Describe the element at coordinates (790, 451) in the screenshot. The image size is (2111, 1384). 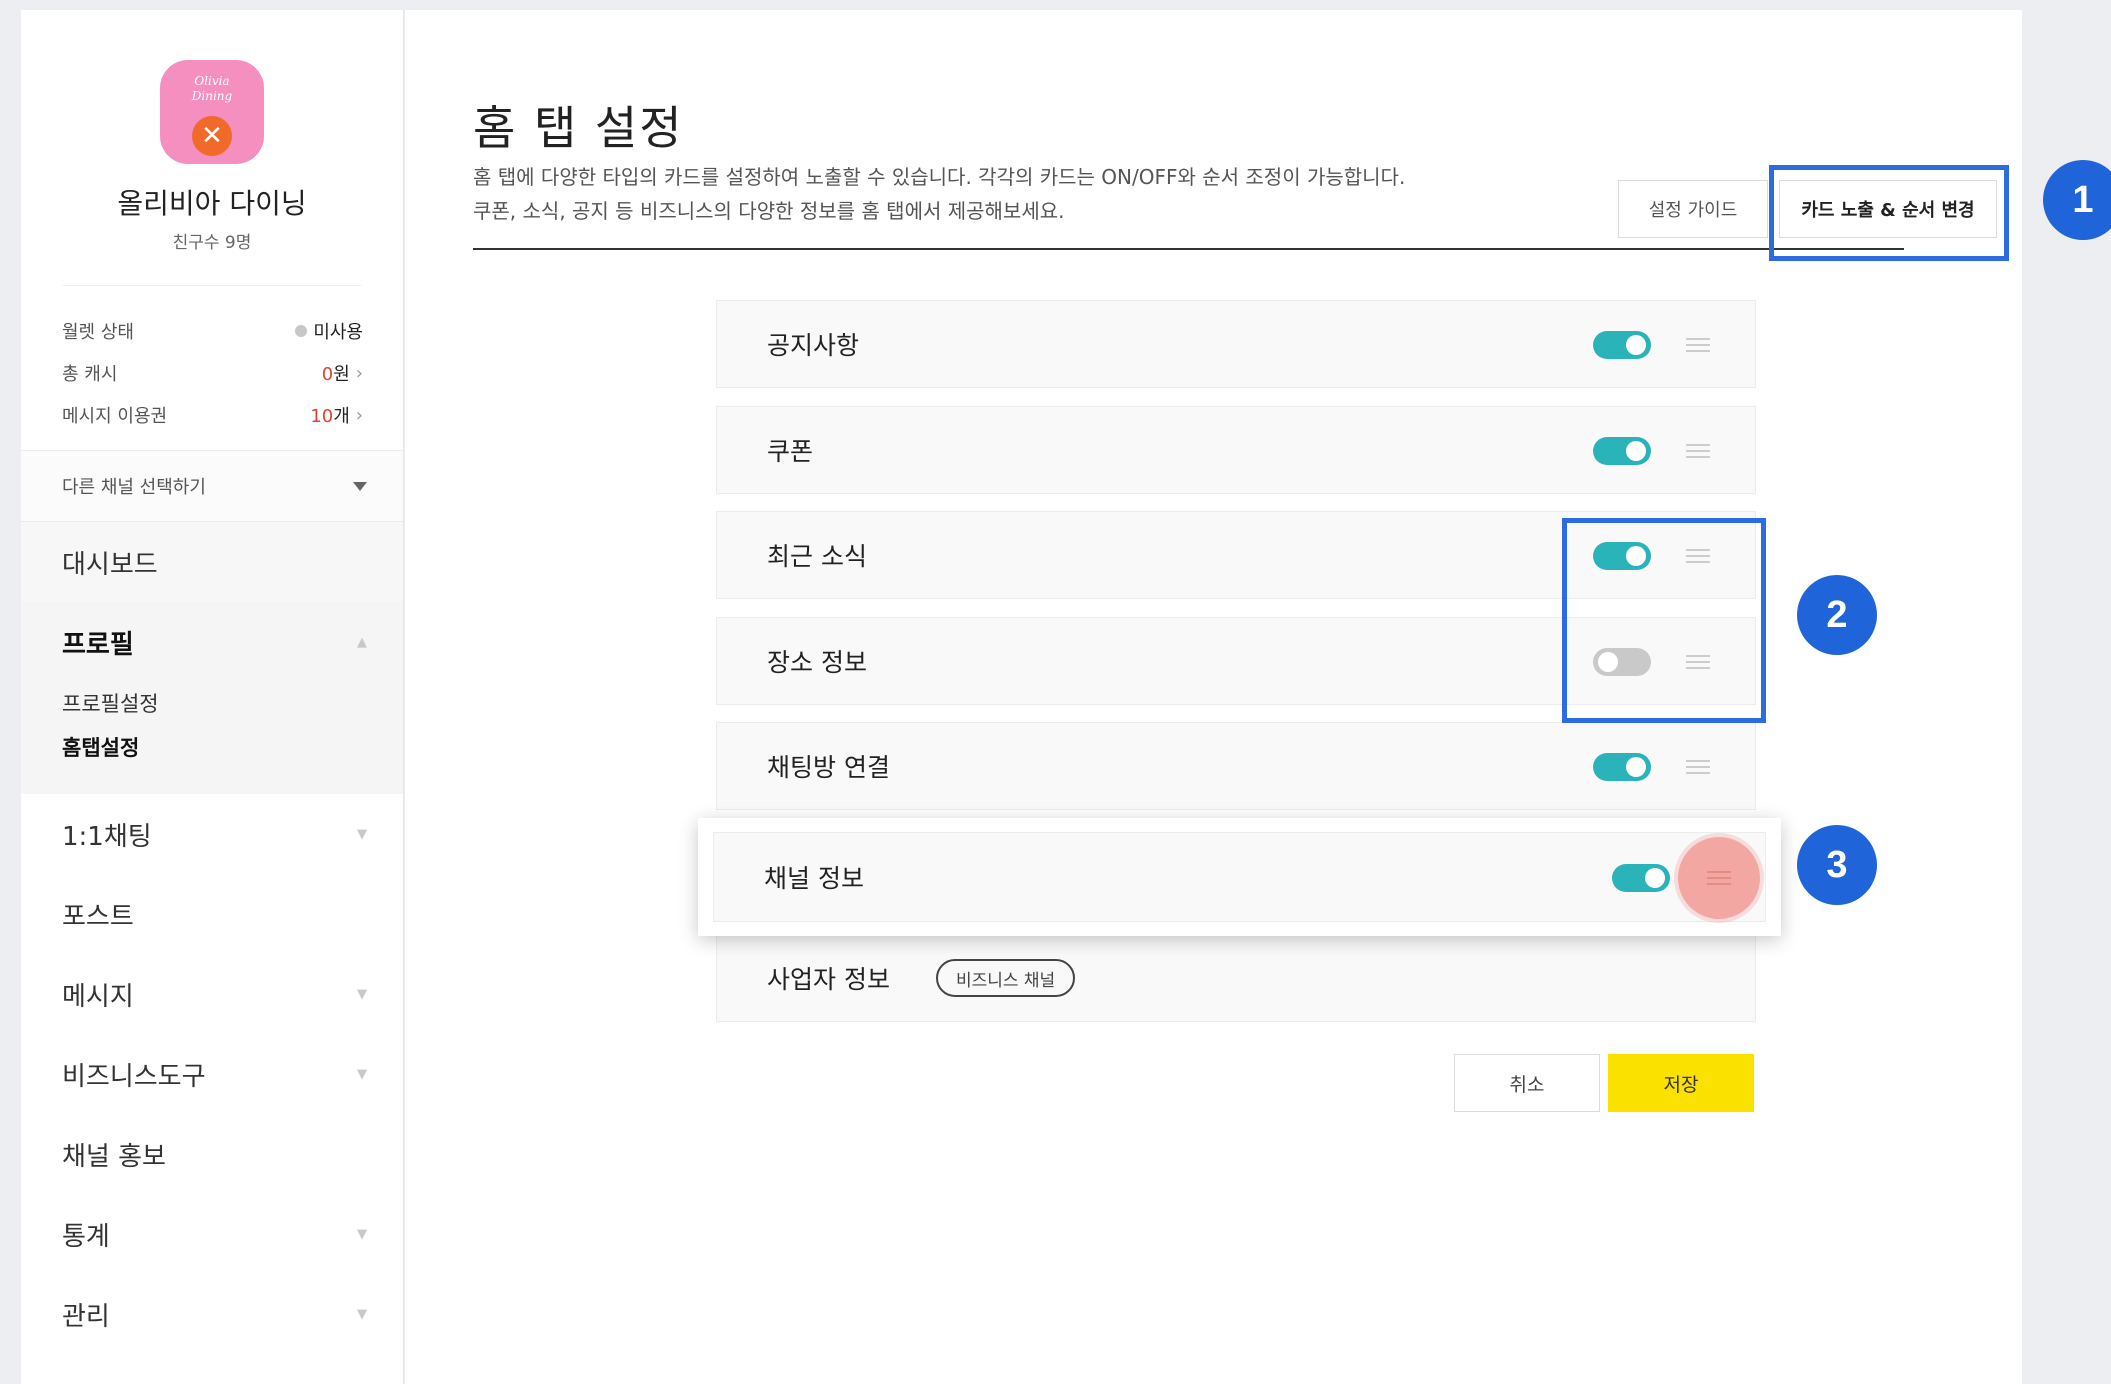
I see `card-label: 쿠폰` at that location.